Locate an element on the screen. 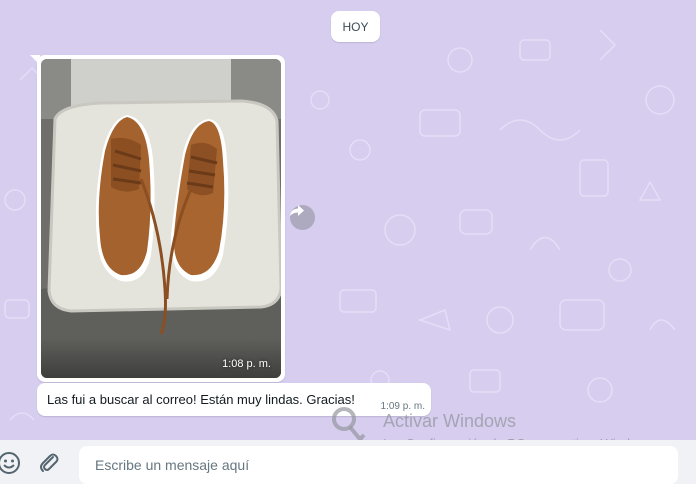 This screenshot has height=484, width=696. day-divider-label: HOY is located at coordinates (355, 26).